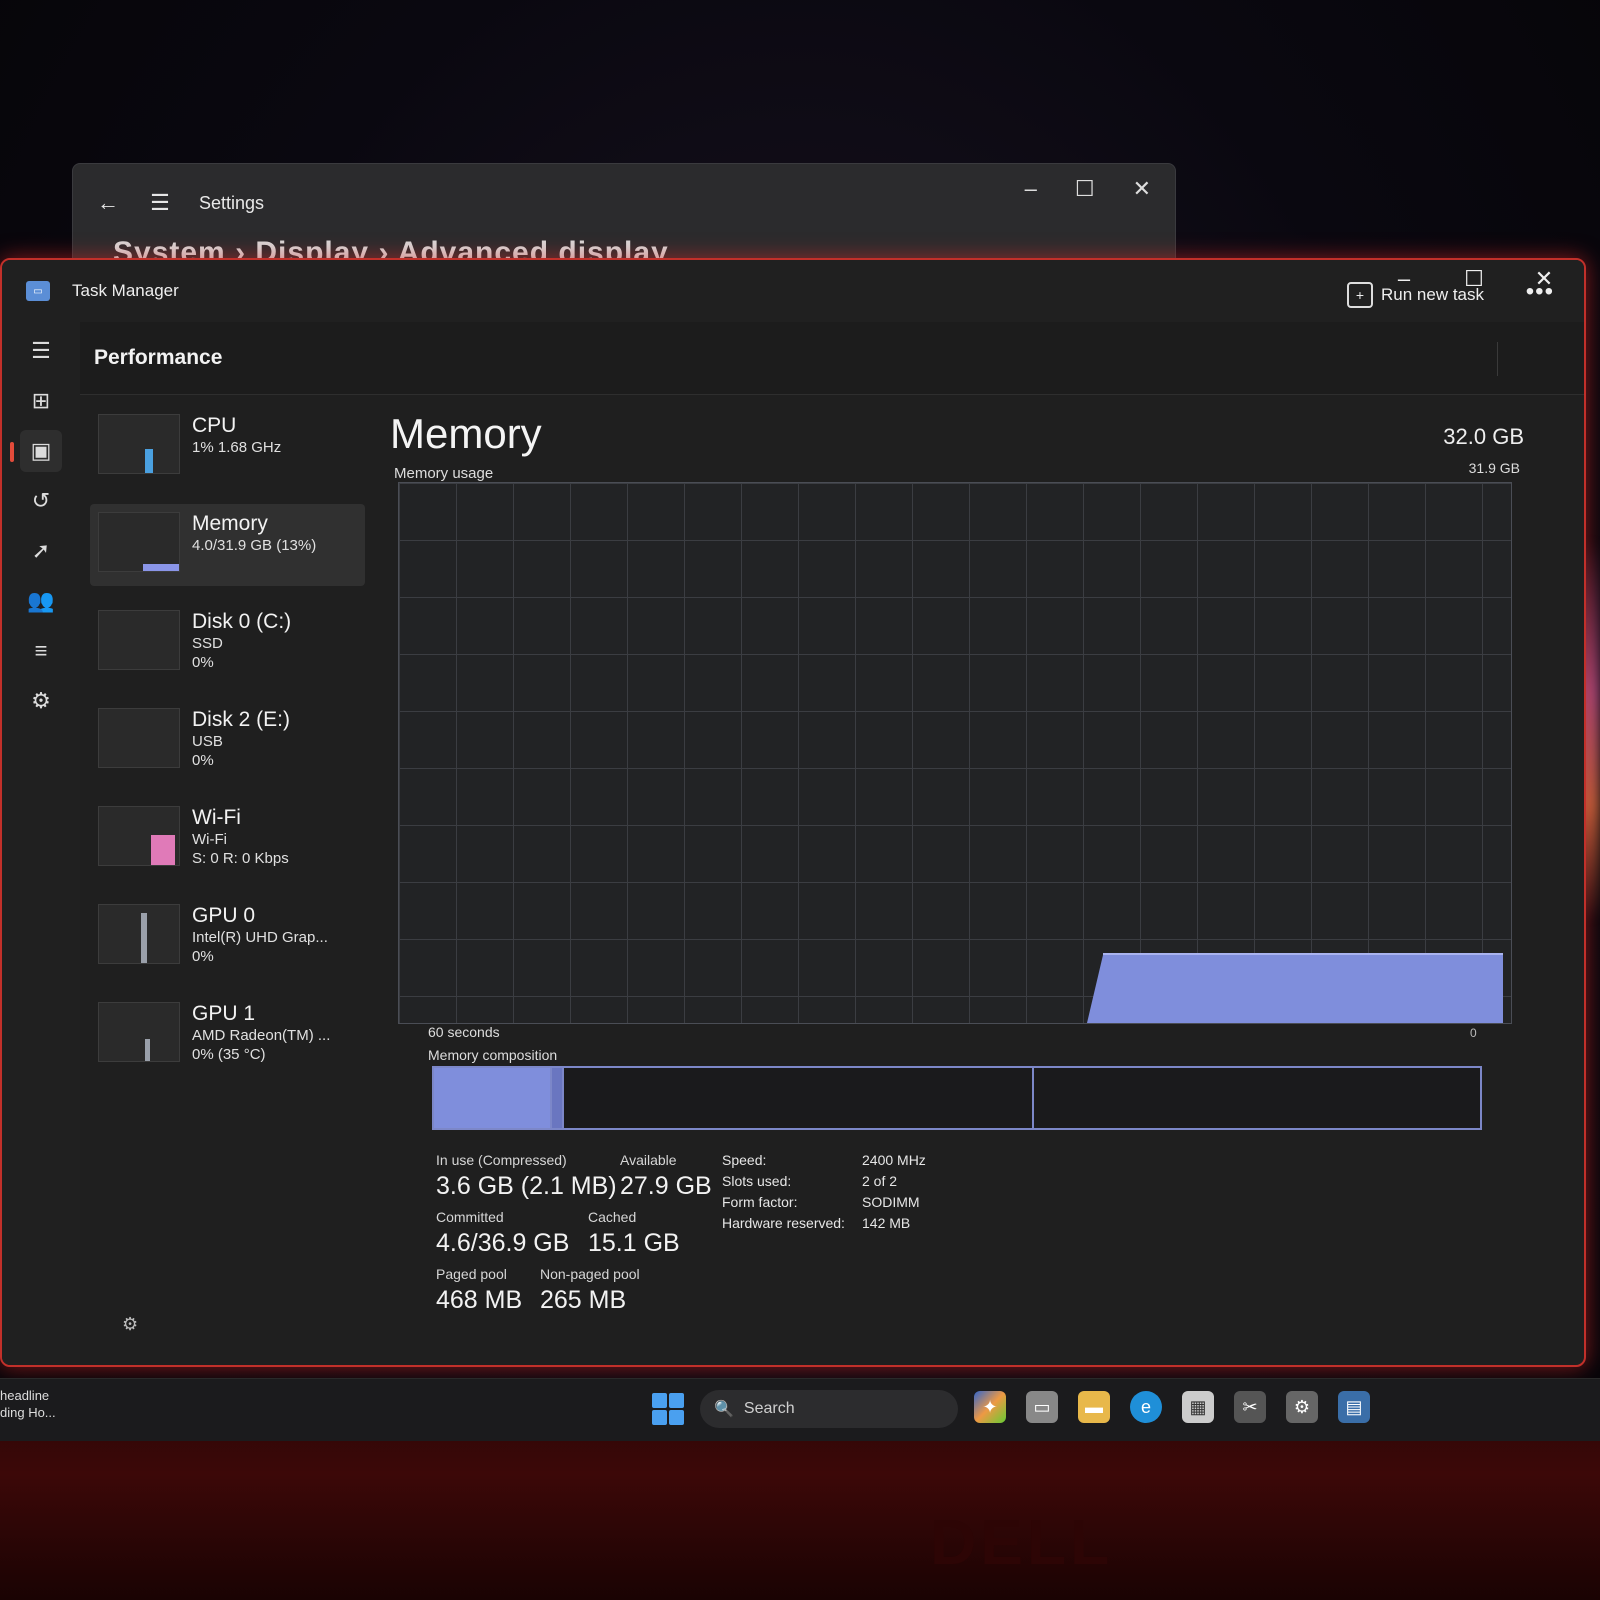 This screenshot has width=1600, height=1600. I want to click on resource-name: GPU 0, so click(224, 915).